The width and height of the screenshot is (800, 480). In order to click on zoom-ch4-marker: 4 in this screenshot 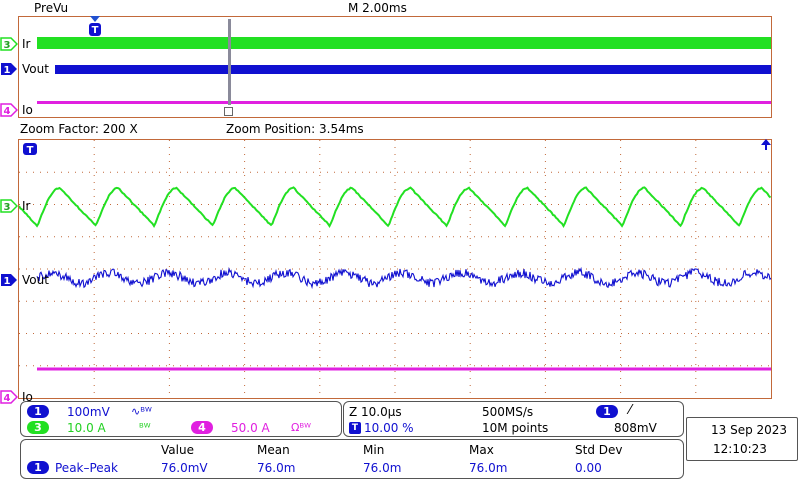, I will do `click(9, 397)`.